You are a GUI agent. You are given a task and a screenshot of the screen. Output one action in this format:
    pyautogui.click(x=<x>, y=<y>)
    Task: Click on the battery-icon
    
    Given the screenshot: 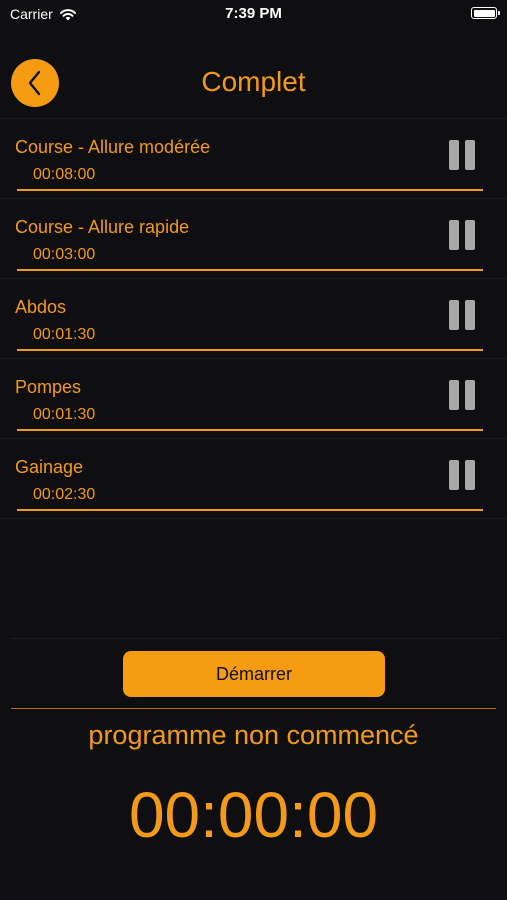 What is the action you would take?
    pyautogui.click(x=485, y=13)
    